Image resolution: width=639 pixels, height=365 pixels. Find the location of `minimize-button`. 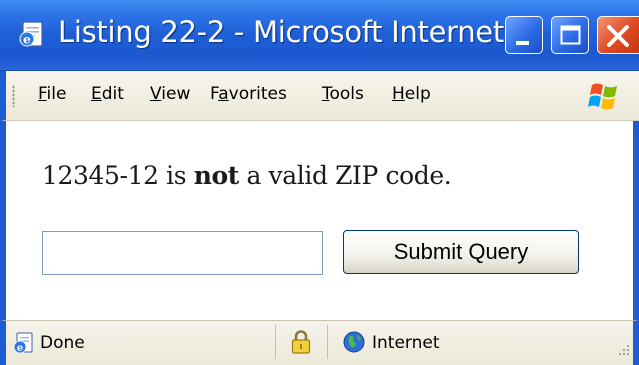

minimize-button is located at coordinates (524, 35).